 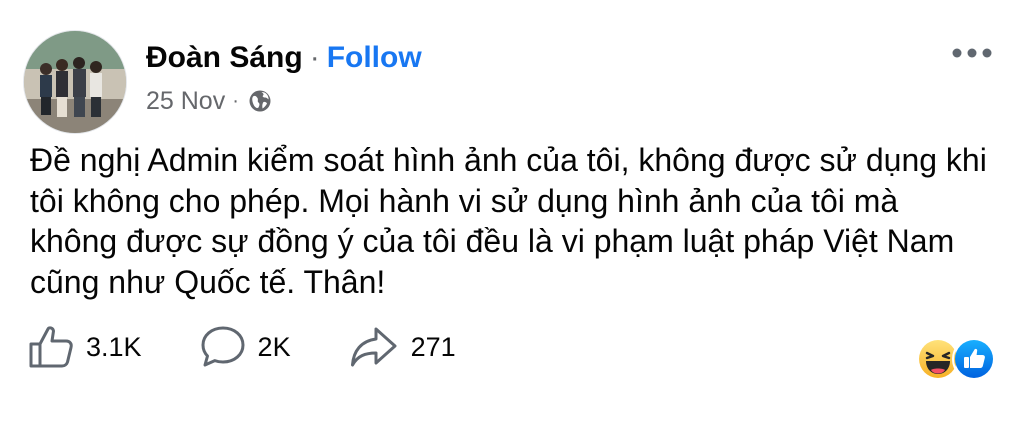 What do you see at coordinates (402, 347) in the screenshot?
I see `share-button: 271` at bounding box center [402, 347].